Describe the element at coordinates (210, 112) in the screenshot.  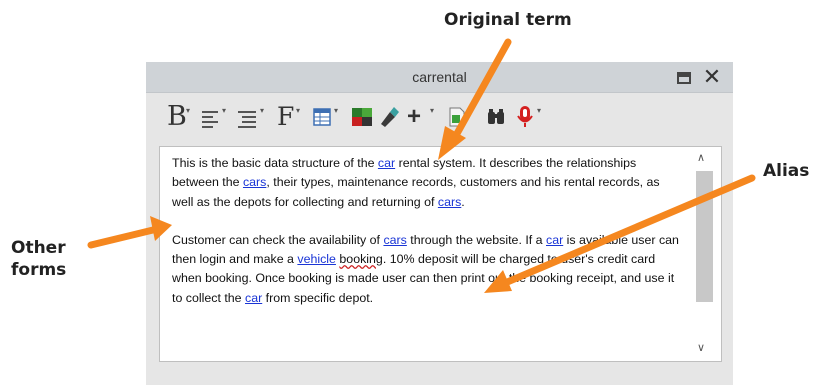
I see `align-icon` at that location.